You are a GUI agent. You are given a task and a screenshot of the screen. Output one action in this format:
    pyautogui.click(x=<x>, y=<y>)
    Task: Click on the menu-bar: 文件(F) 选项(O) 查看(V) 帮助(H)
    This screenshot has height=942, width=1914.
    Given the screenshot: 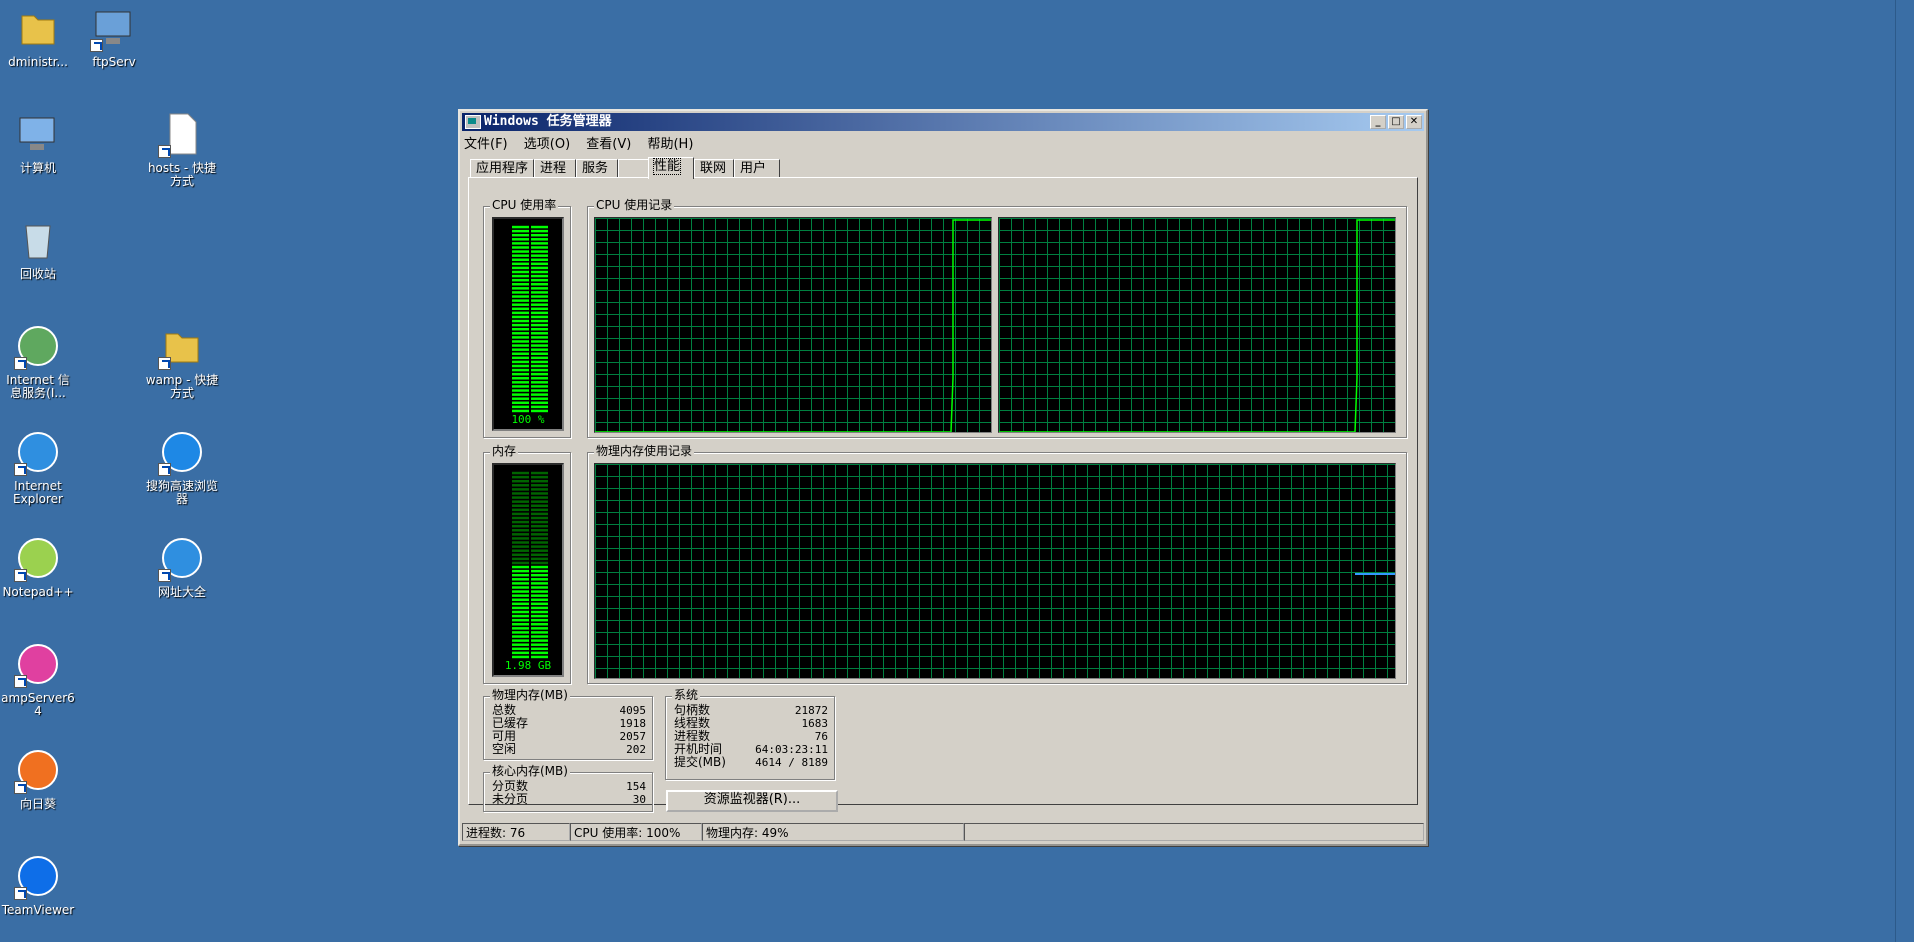 What is the action you would take?
    pyautogui.click(x=584, y=142)
    